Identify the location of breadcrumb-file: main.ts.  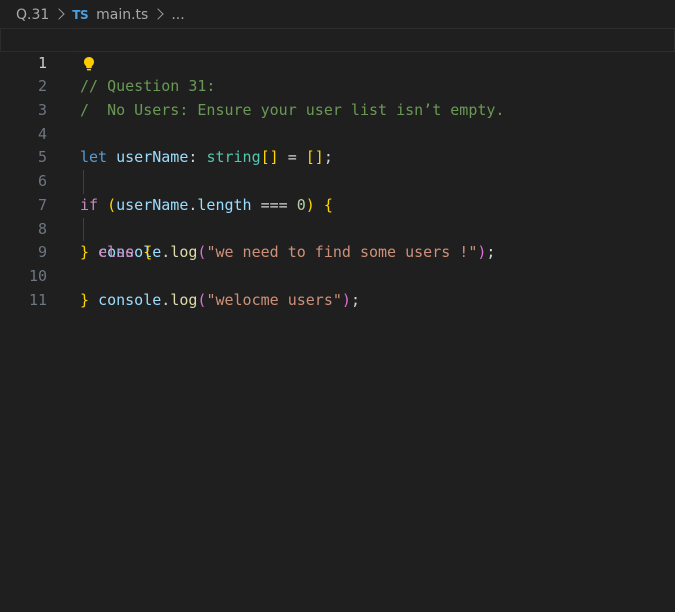
(122, 15).